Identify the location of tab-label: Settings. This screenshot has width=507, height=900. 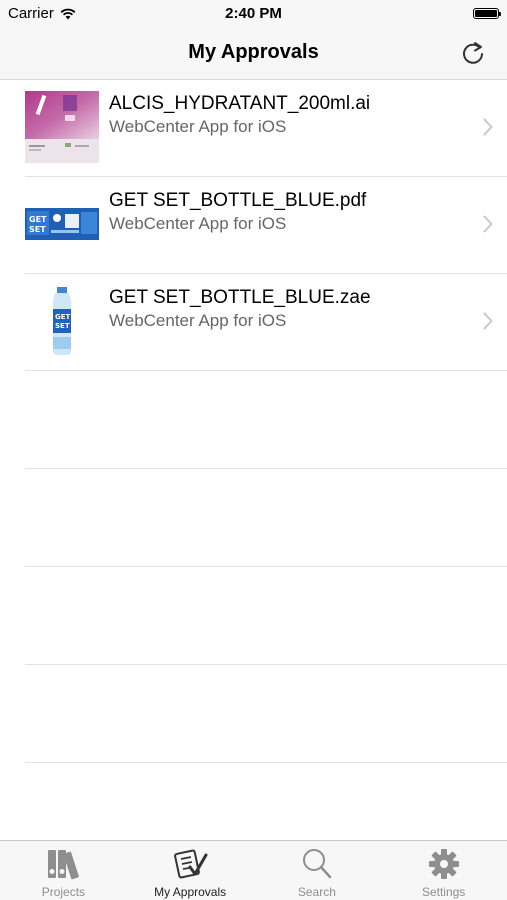
(443, 892).